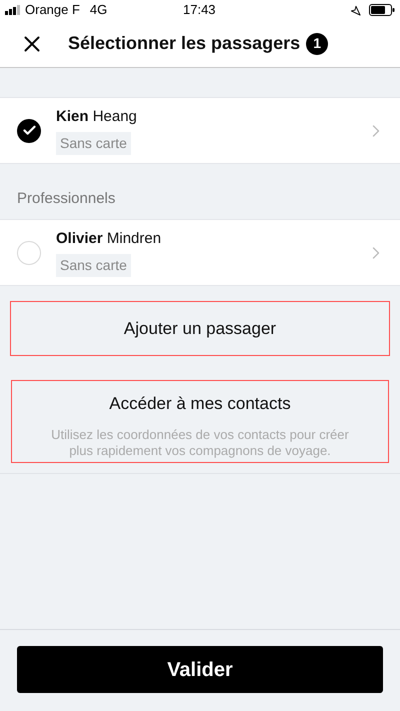 This screenshot has height=711, width=400. What do you see at coordinates (200, 669) in the screenshot?
I see `submit-button: Valider` at bounding box center [200, 669].